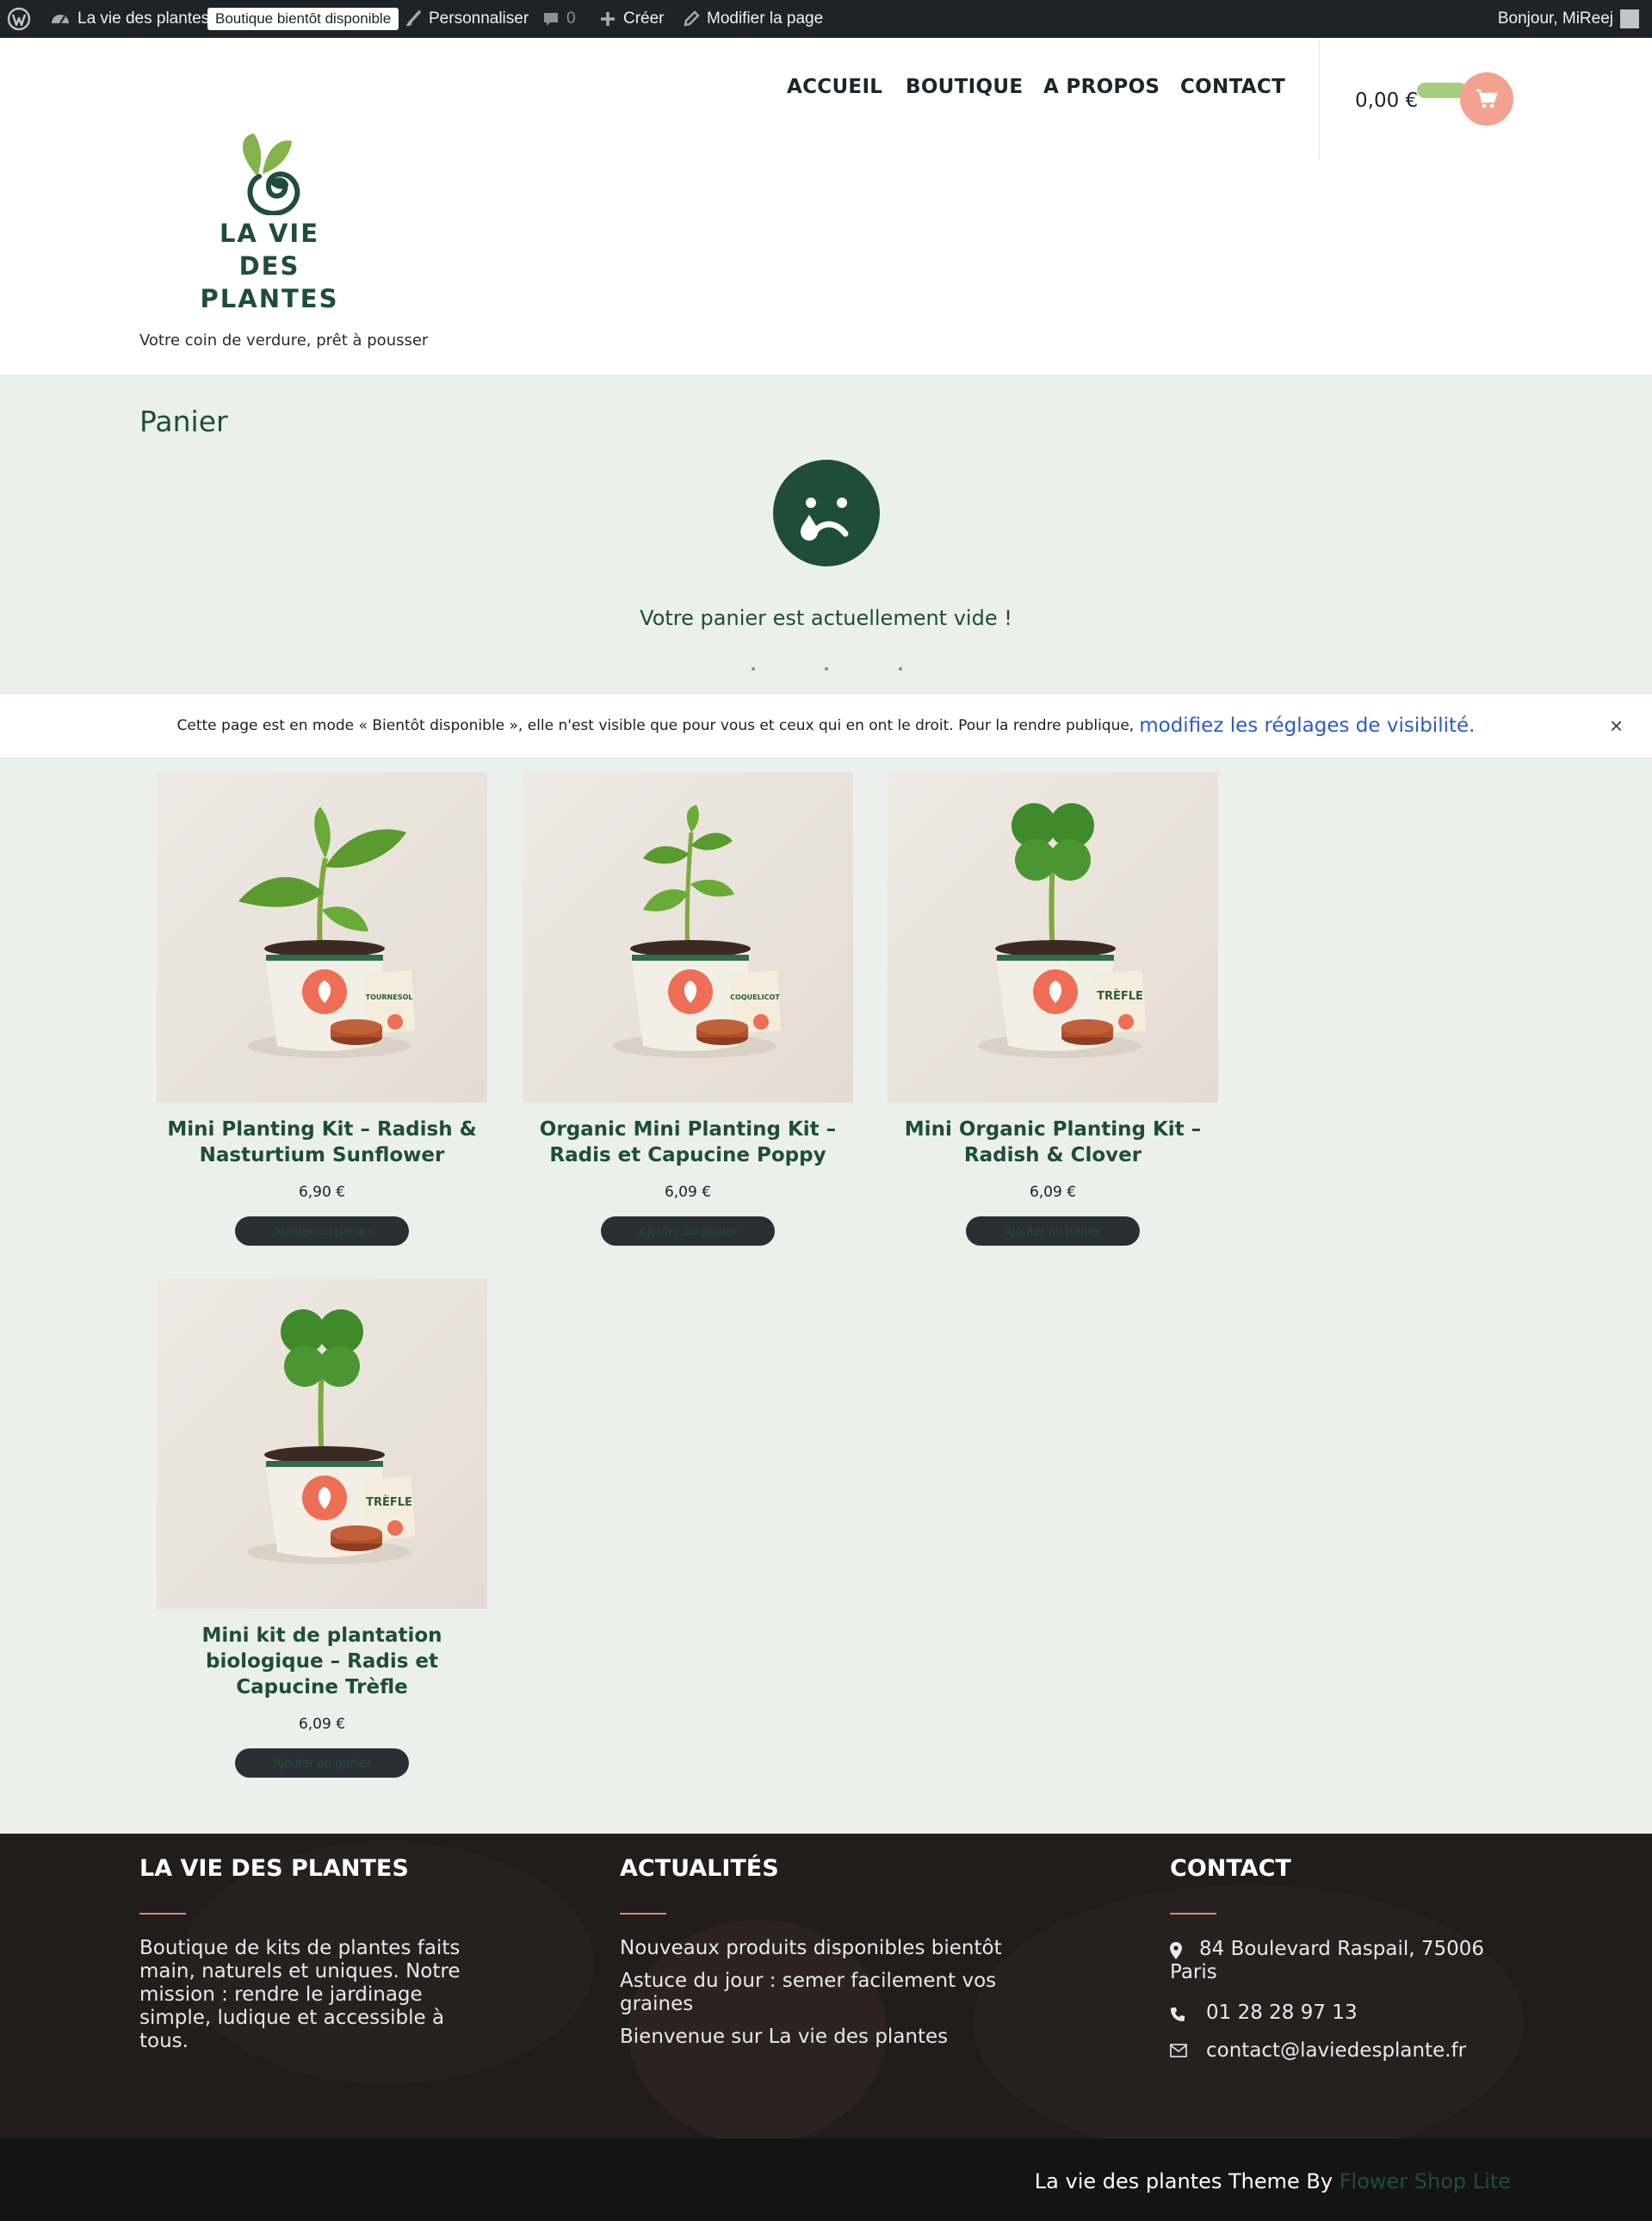 Image resolution: width=1652 pixels, height=2221 pixels. I want to click on cart-total: 0,00 €, so click(1386, 101).